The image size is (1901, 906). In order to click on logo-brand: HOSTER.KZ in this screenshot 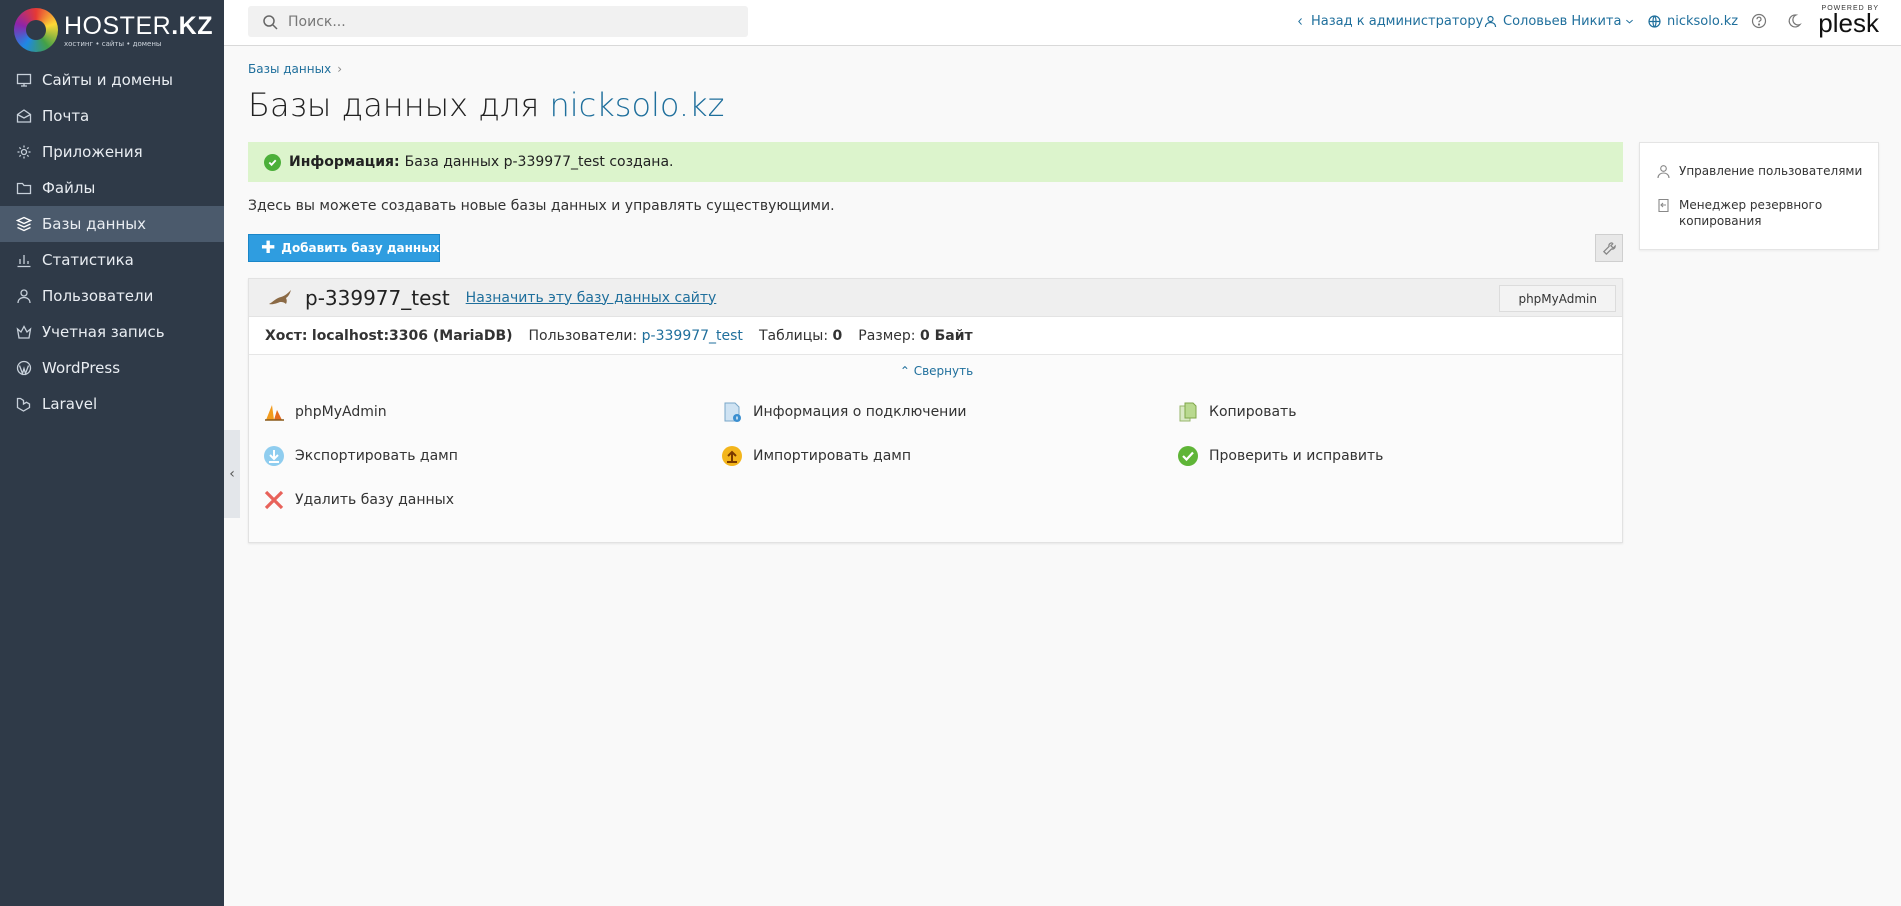, I will do `click(138, 25)`.